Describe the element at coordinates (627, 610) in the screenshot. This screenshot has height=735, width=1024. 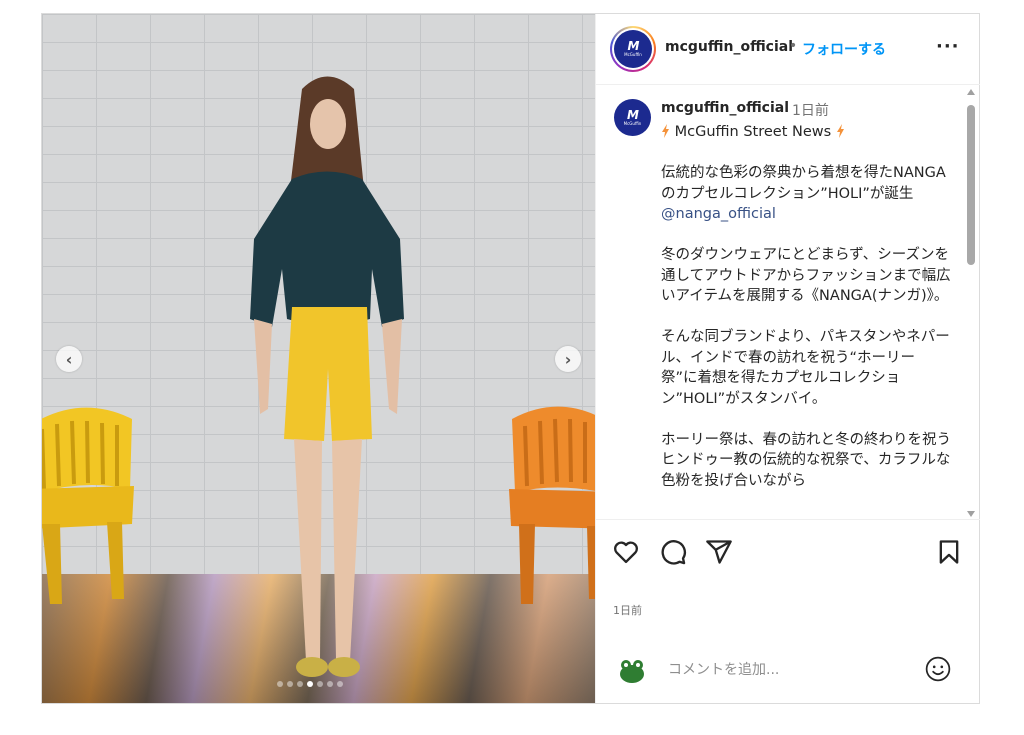
I see `post-timestamp: 1日前` at that location.